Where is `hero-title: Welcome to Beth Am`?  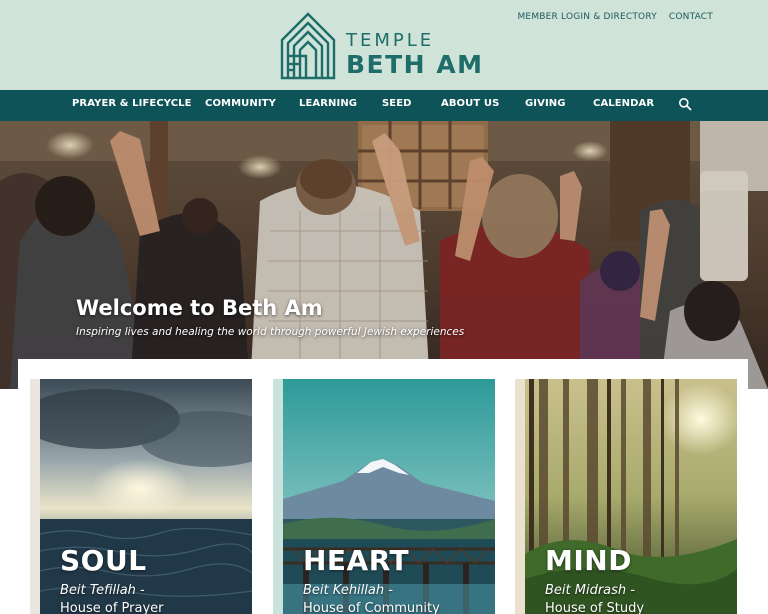
hero-title: Welcome to Beth Am is located at coordinates (199, 308).